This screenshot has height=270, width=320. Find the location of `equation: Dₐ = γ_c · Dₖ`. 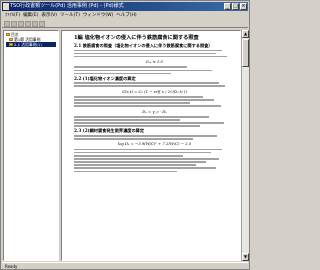

equation: Dₐ = γ_c · Dₖ is located at coordinates (154, 111).